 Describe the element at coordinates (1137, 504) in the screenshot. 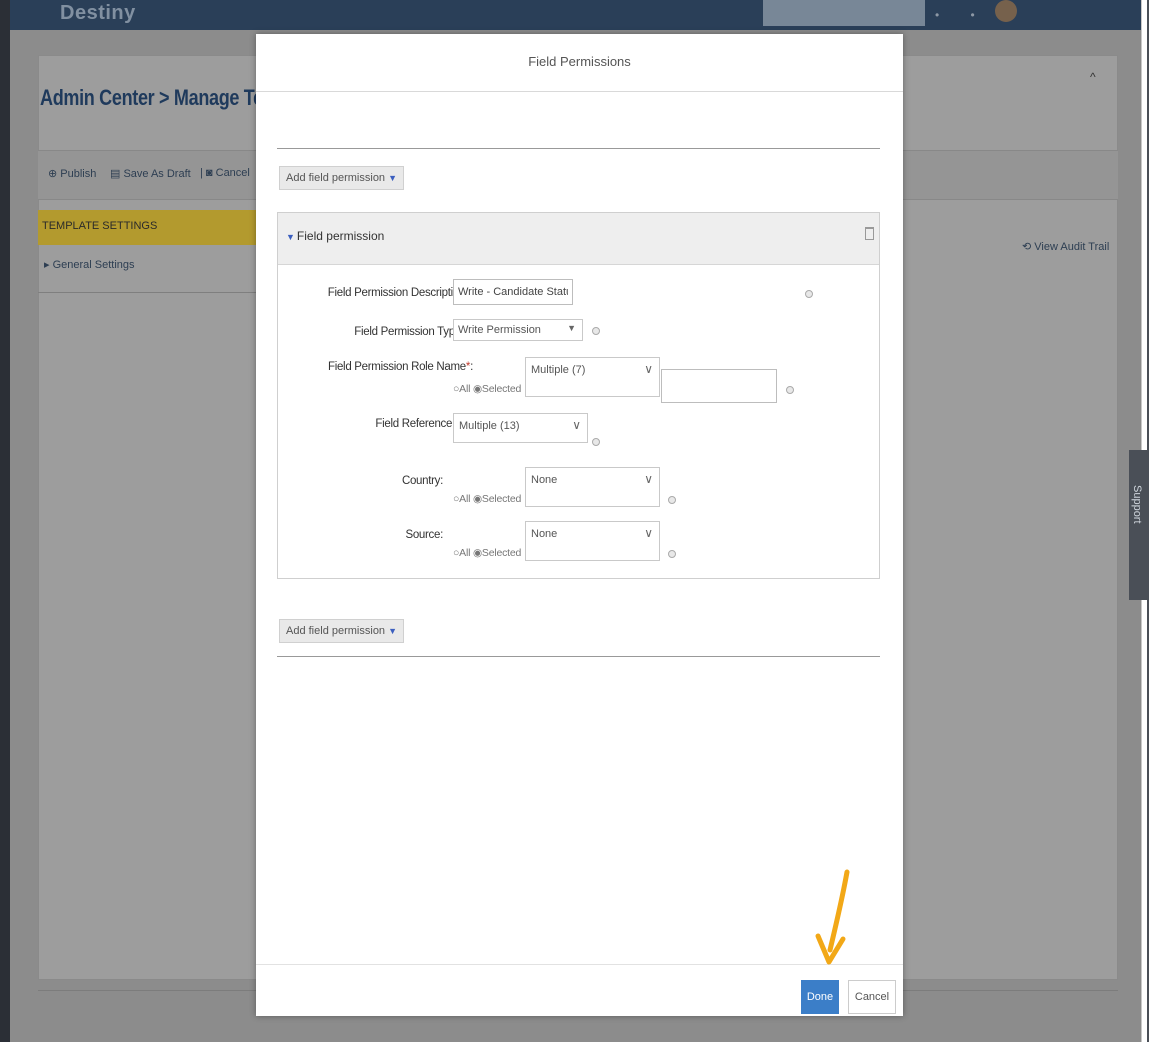

I see `support-label: Support` at that location.